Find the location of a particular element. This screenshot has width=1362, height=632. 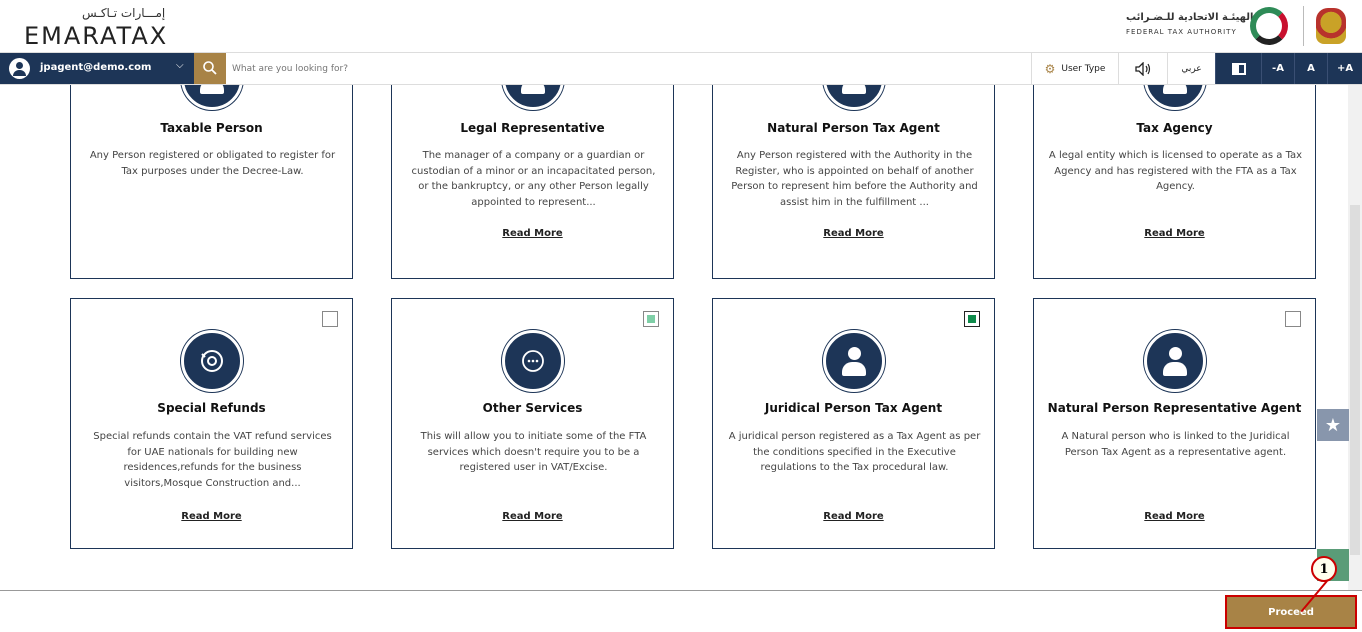

user-menu: jpagent@demo.com ⌵ is located at coordinates (97, 68).